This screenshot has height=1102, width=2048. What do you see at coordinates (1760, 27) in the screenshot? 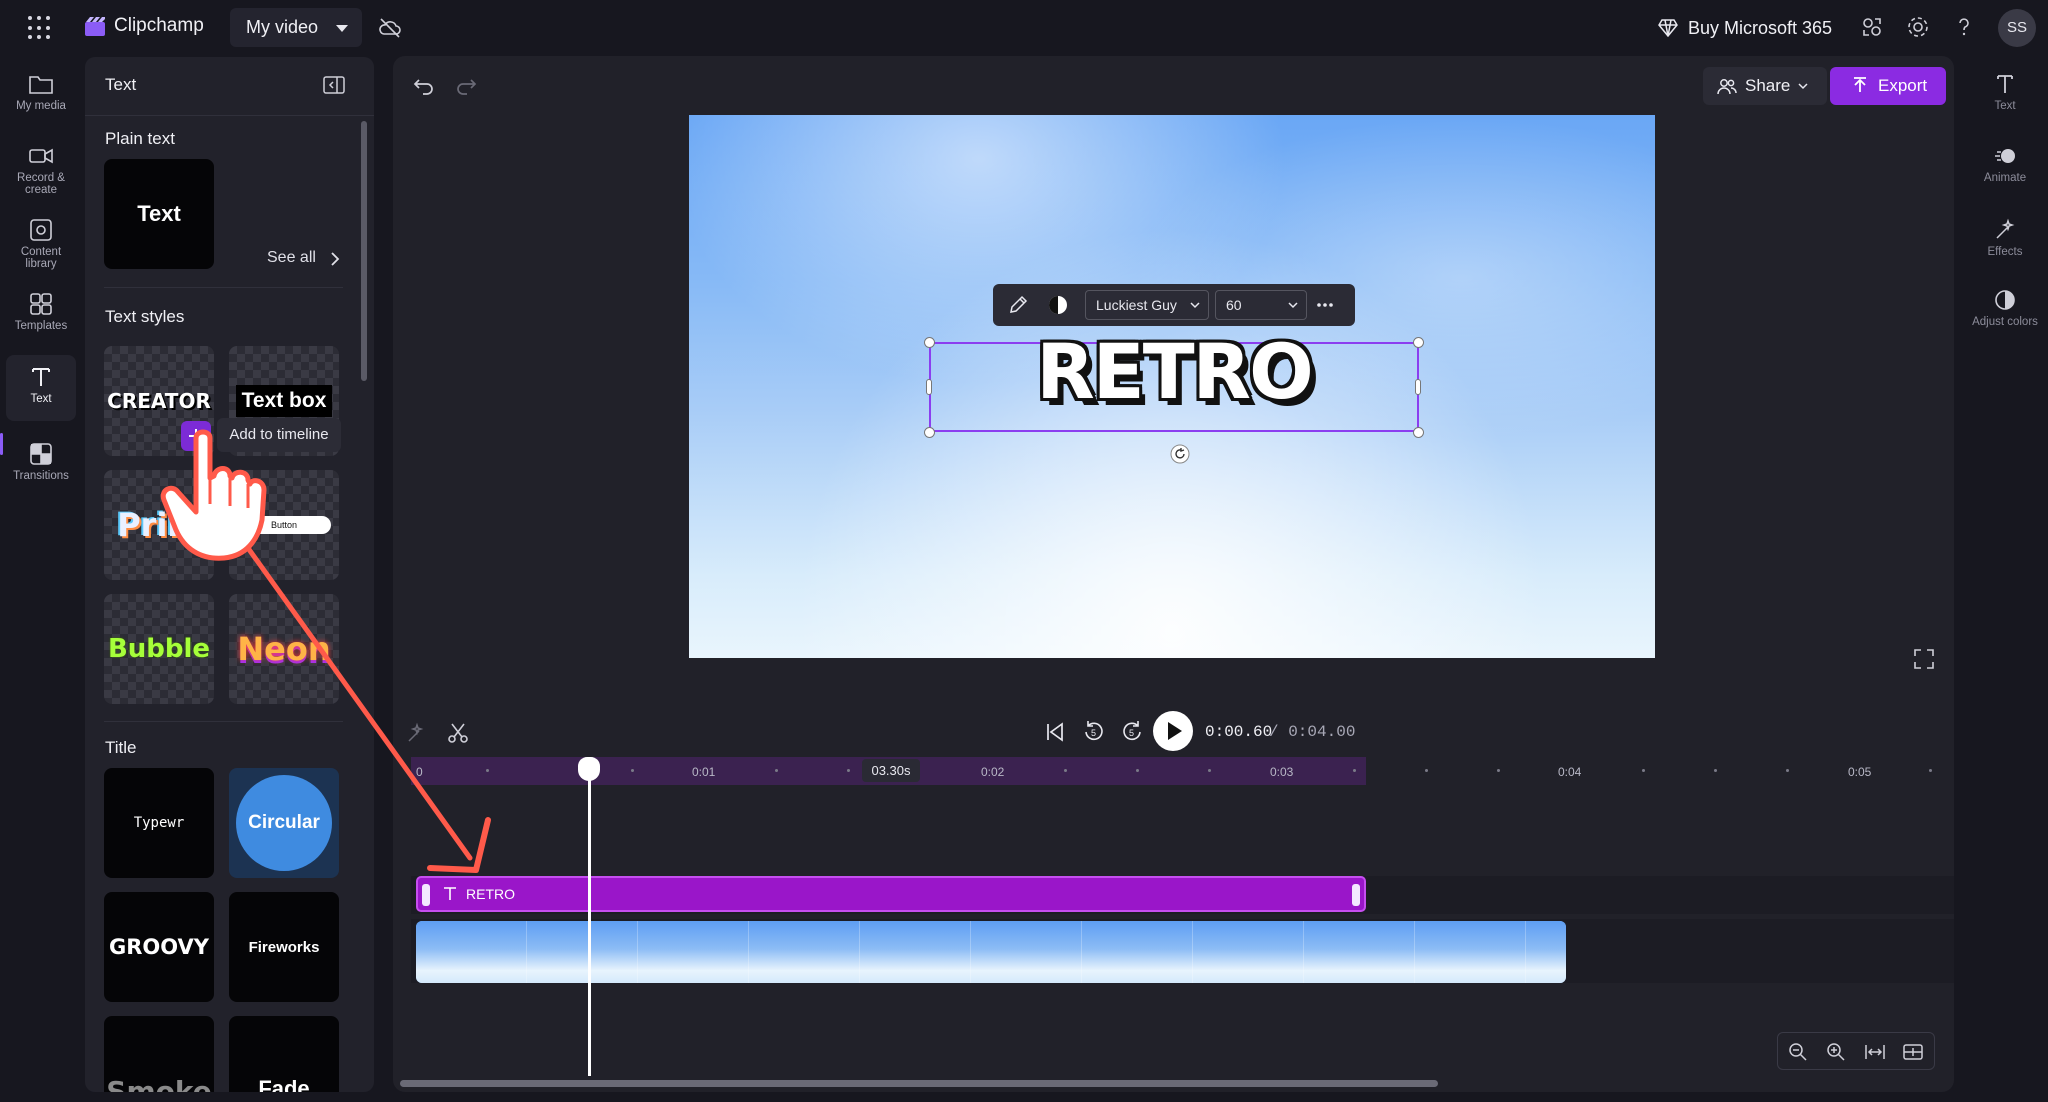
I see `buy-label: Buy Microsoft 365` at bounding box center [1760, 27].